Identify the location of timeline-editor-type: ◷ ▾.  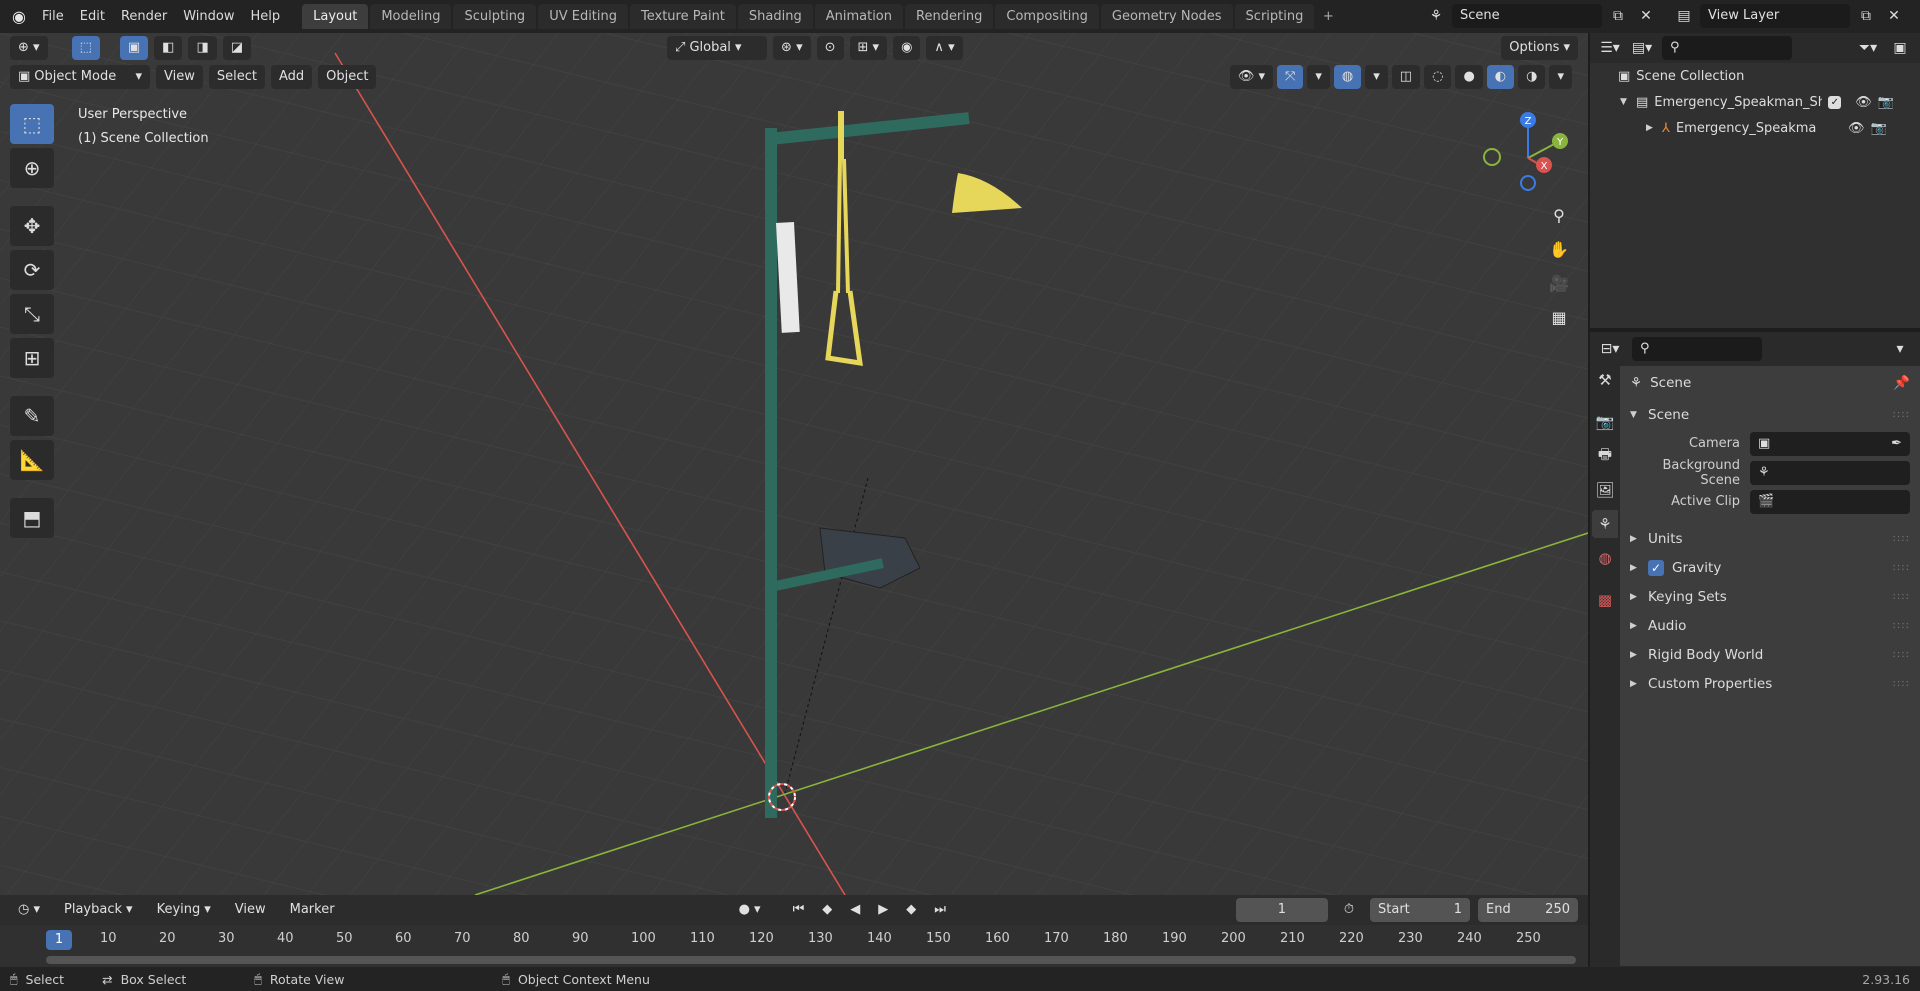
(29, 910).